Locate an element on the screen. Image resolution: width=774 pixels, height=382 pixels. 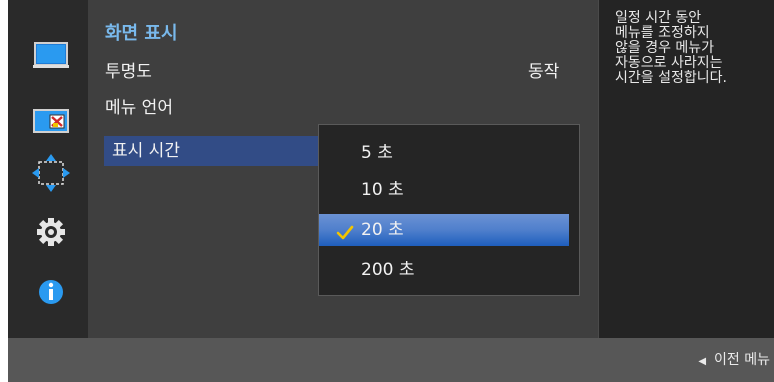
category-sidebar is located at coordinates (48, 169).